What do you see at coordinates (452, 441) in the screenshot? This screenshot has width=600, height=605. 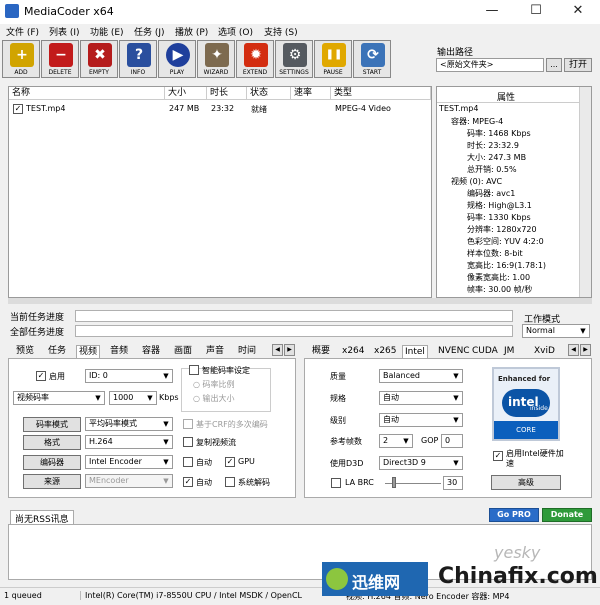 I see `gop-input: 0` at bounding box center [452, 441].